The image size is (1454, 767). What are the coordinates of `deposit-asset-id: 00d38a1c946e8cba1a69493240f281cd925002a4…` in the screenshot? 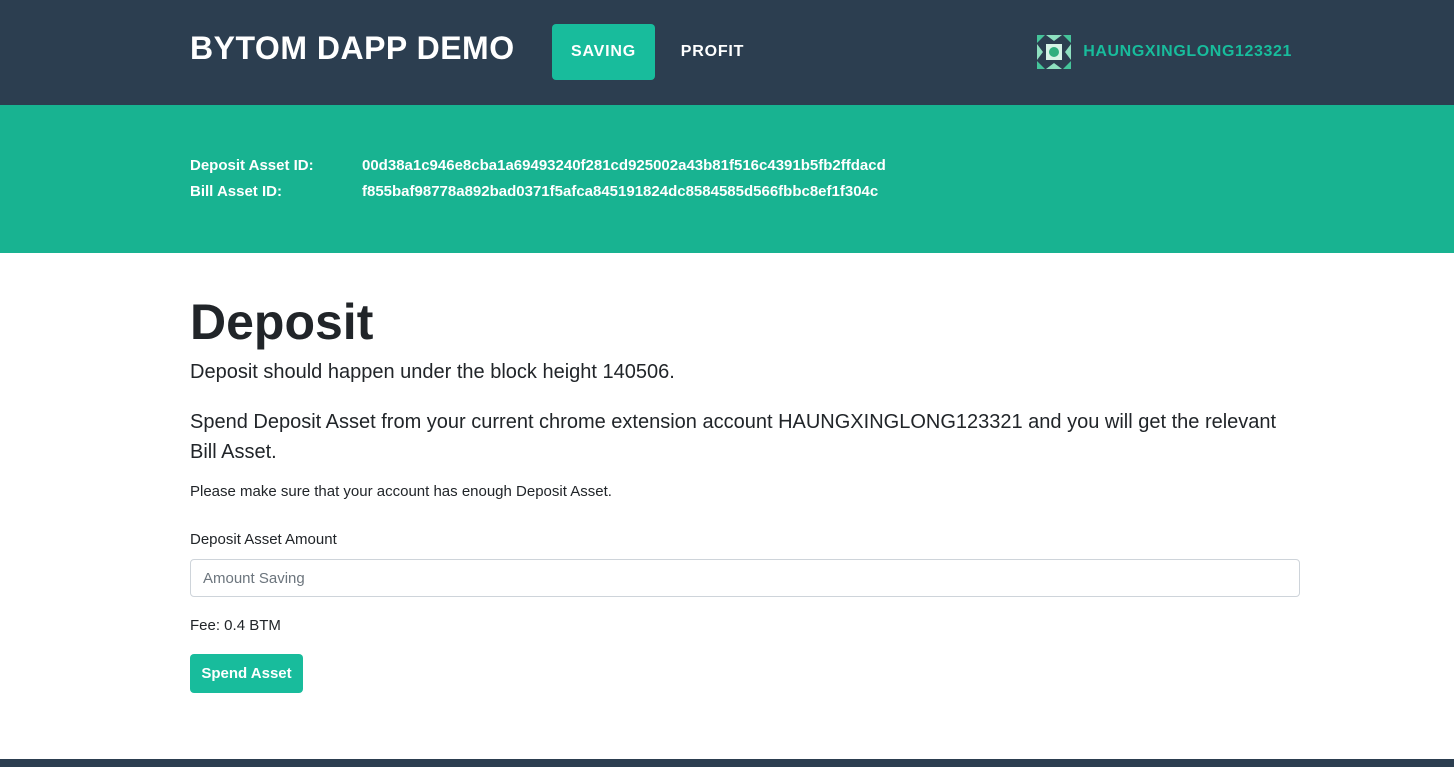 It's located at (624, 165).